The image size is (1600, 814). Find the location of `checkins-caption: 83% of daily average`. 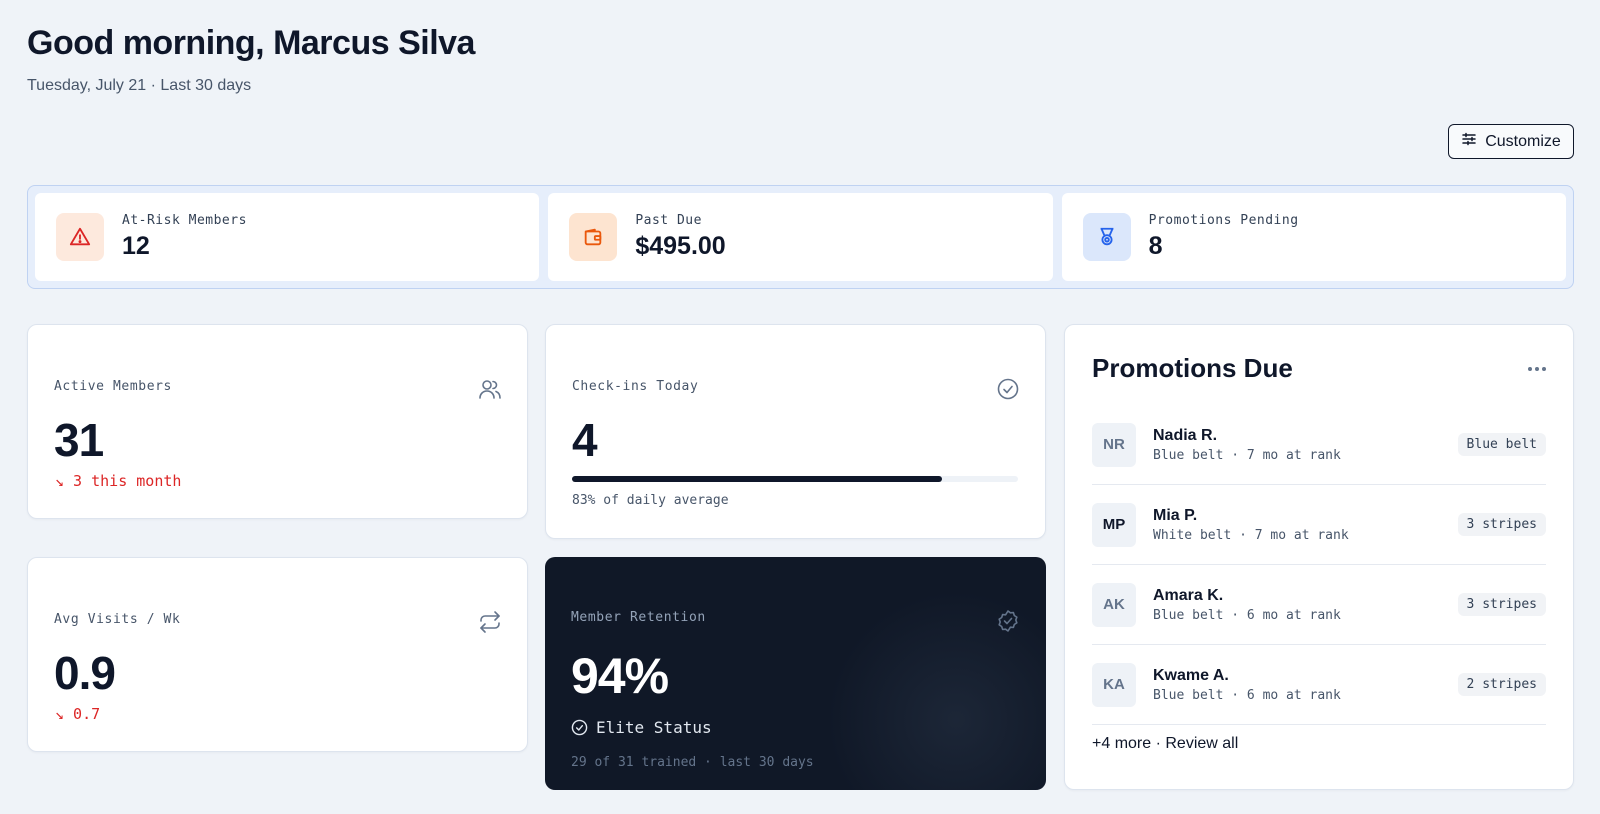

checkins-caption: 83% of daily average is located at coordinates (650, 500).